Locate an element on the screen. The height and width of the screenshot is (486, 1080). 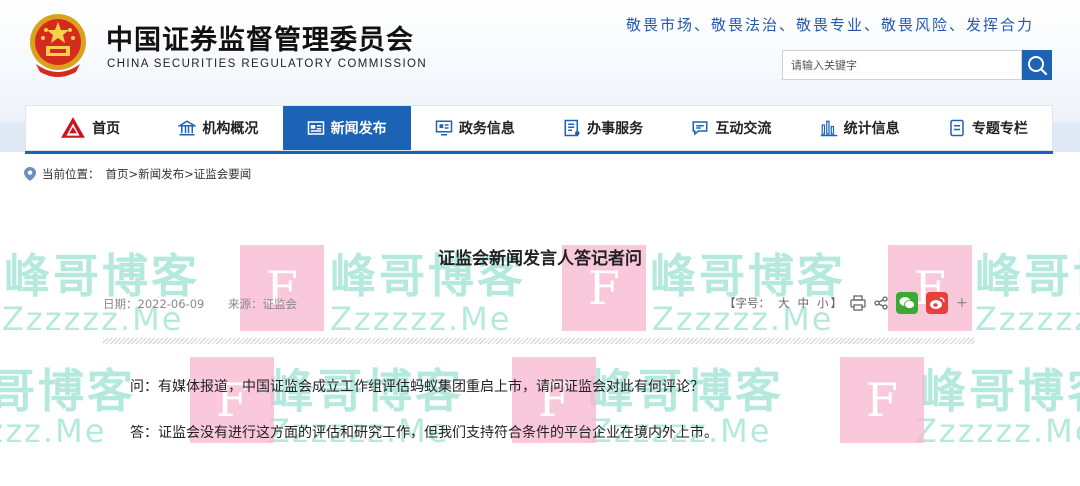
building-icon is located at coordinates (187, 128).